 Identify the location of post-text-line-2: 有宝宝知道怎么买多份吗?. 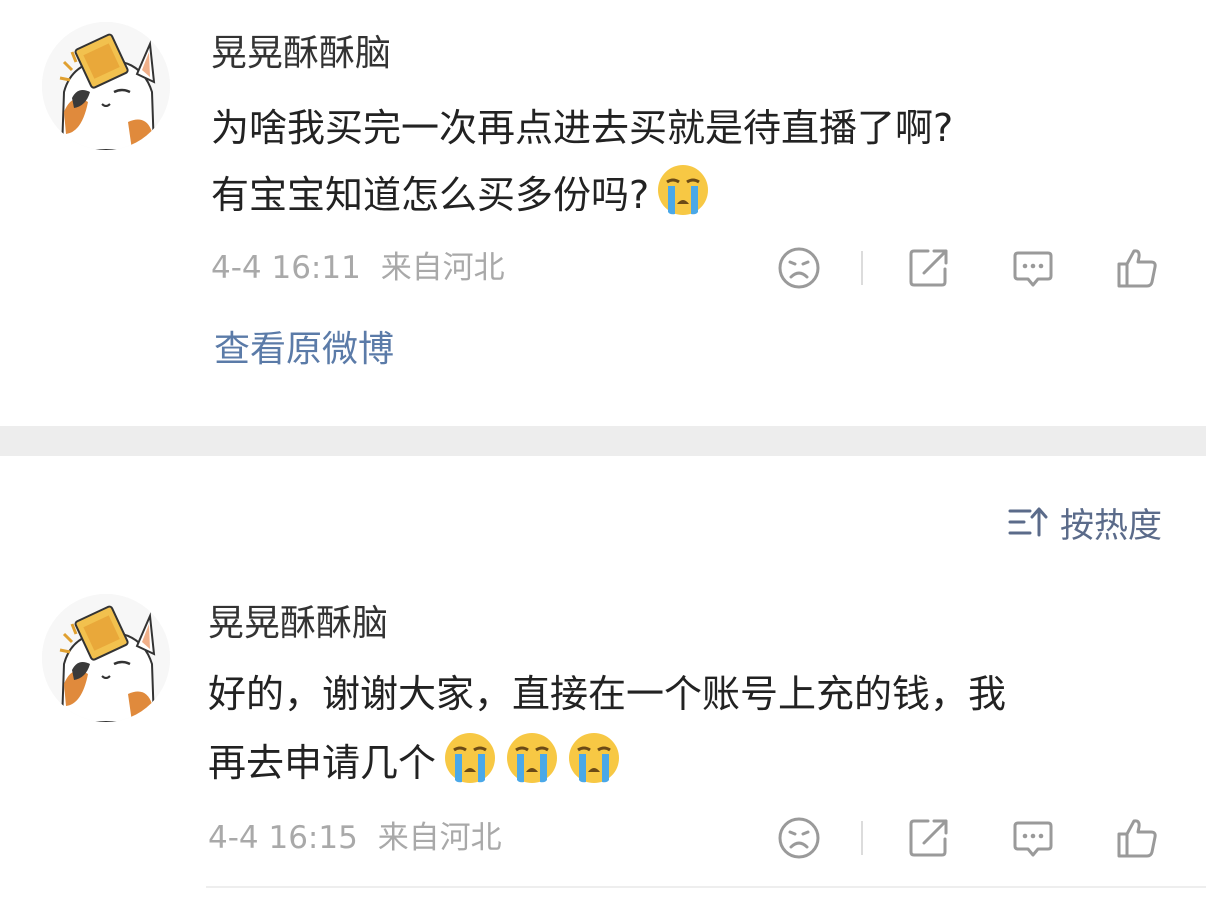
(461, 193).